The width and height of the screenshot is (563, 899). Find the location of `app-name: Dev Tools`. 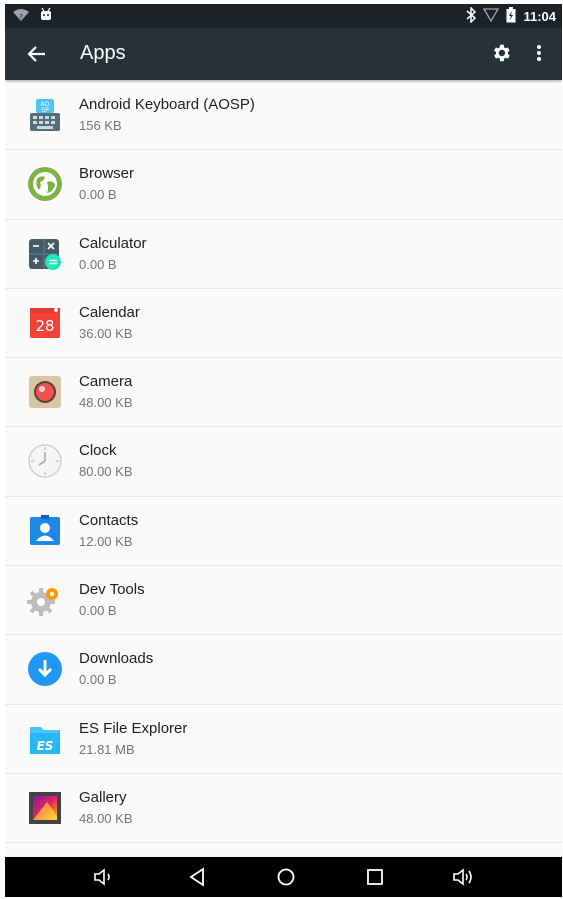

app-name: Dev Tools is located at coordinates (112, 590).